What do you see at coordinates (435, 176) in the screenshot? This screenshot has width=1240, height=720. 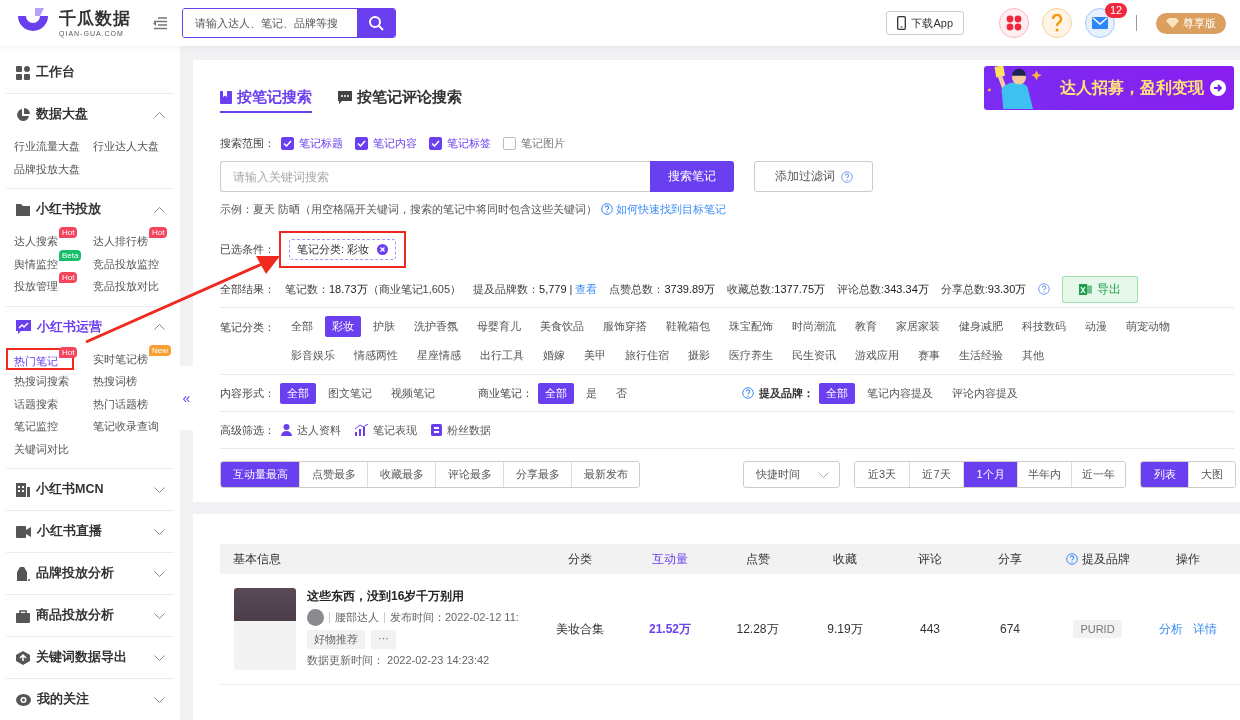 I see `keyword-search-field: 请输入关键词搜索` at bounding box center [435, 176].